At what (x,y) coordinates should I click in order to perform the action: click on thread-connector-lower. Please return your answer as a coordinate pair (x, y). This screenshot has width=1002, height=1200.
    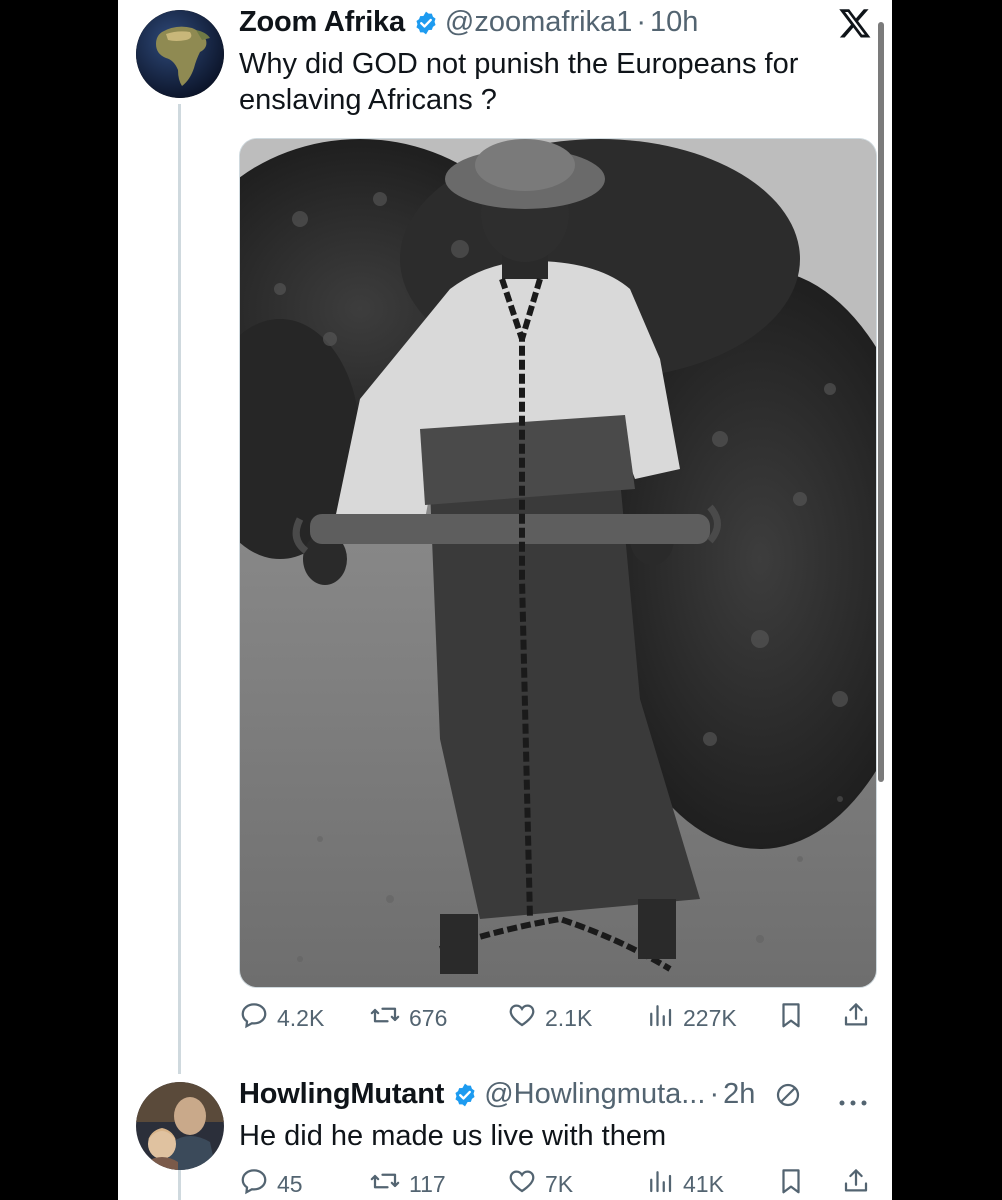
    Looking at the image, I should click on (179, 1185).